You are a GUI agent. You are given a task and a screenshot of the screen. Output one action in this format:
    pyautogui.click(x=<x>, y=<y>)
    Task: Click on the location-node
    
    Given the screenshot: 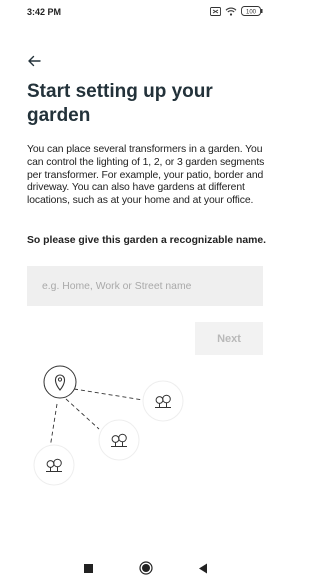 What is the action you would take?
    pyautogui.click(x=60, y=382)
    